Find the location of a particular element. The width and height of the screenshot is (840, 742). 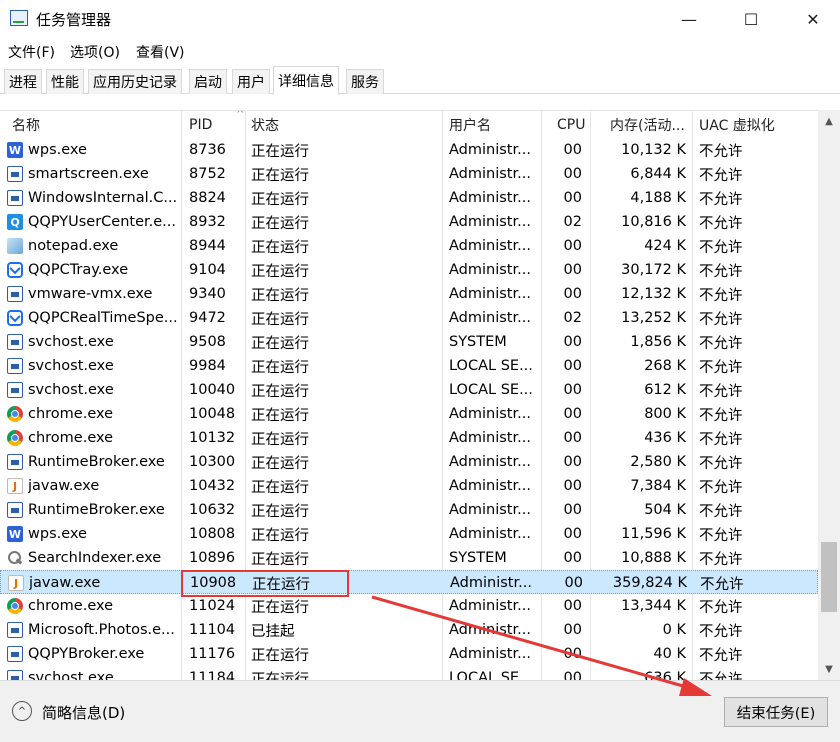

tab-app-history: 应用历史记录 is located at coordinates (135, 81).